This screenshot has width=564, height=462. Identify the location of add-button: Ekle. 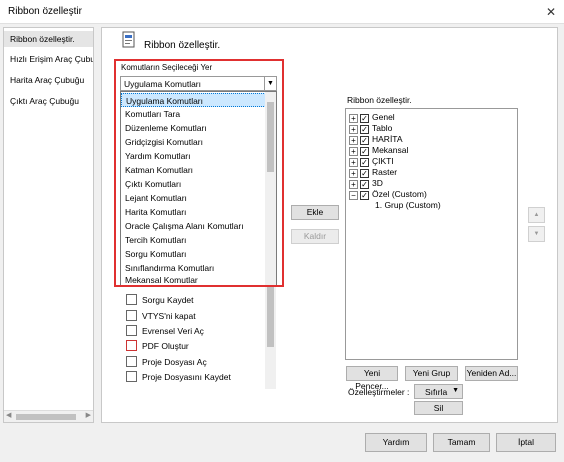
(315, 212).